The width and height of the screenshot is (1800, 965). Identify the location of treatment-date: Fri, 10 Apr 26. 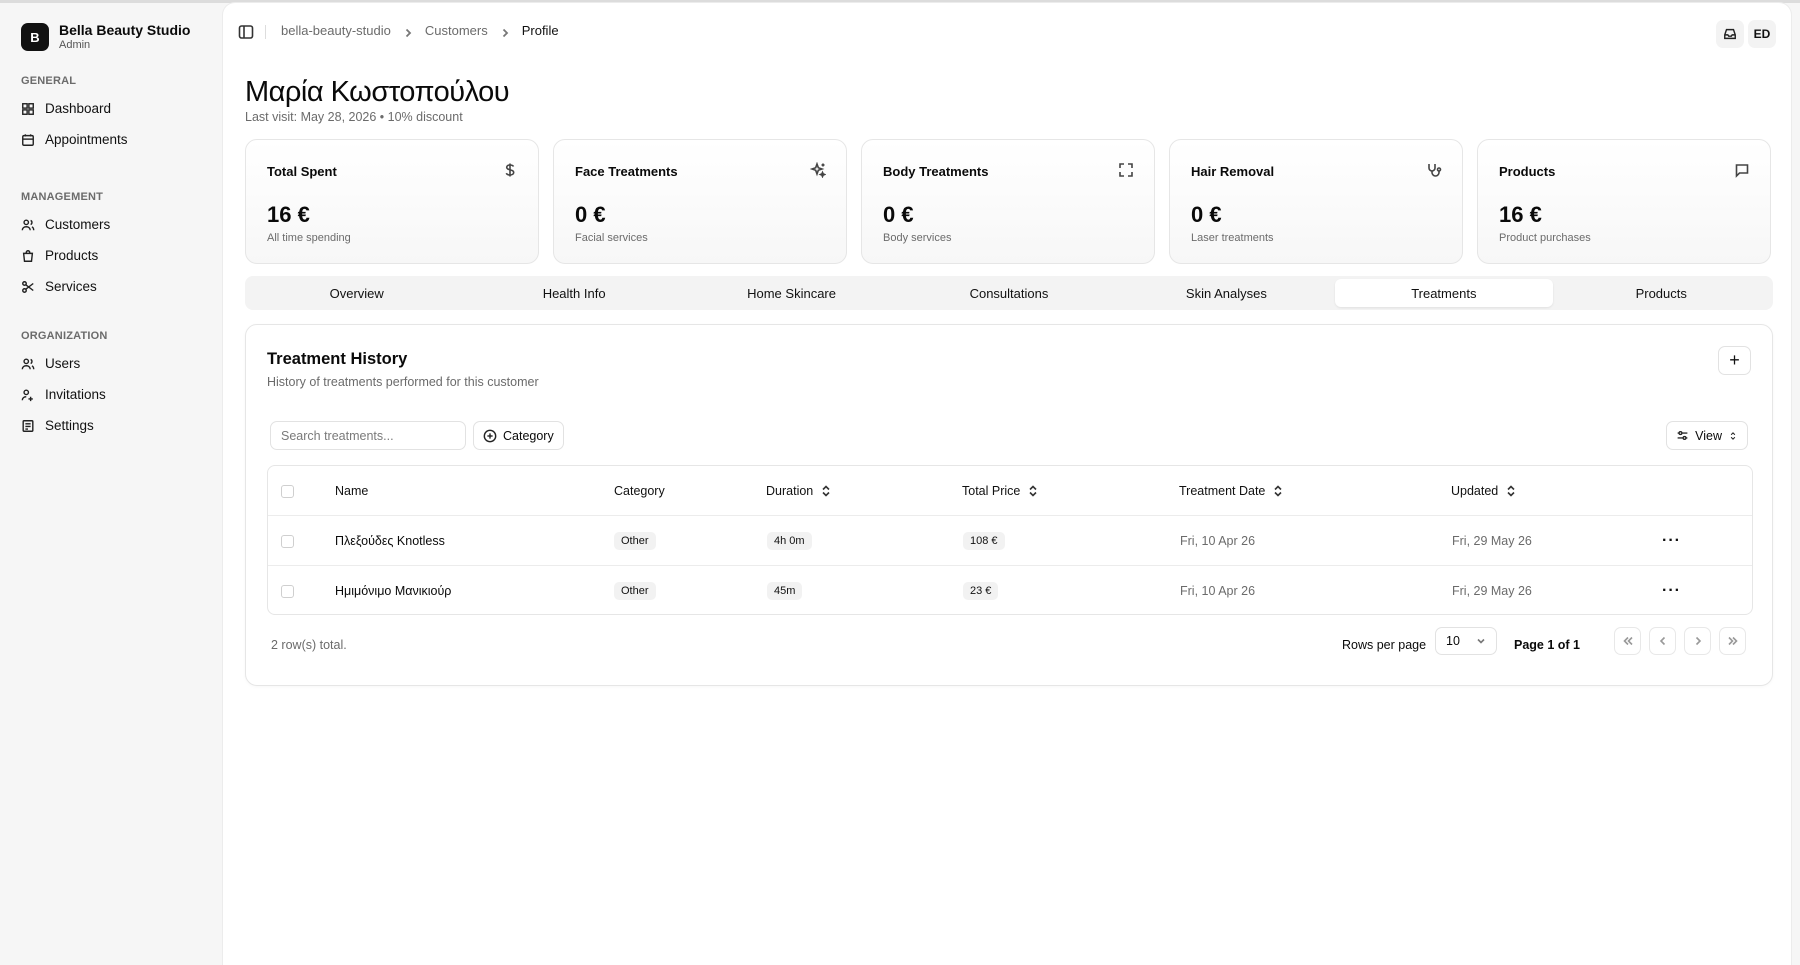
(1218, 541).